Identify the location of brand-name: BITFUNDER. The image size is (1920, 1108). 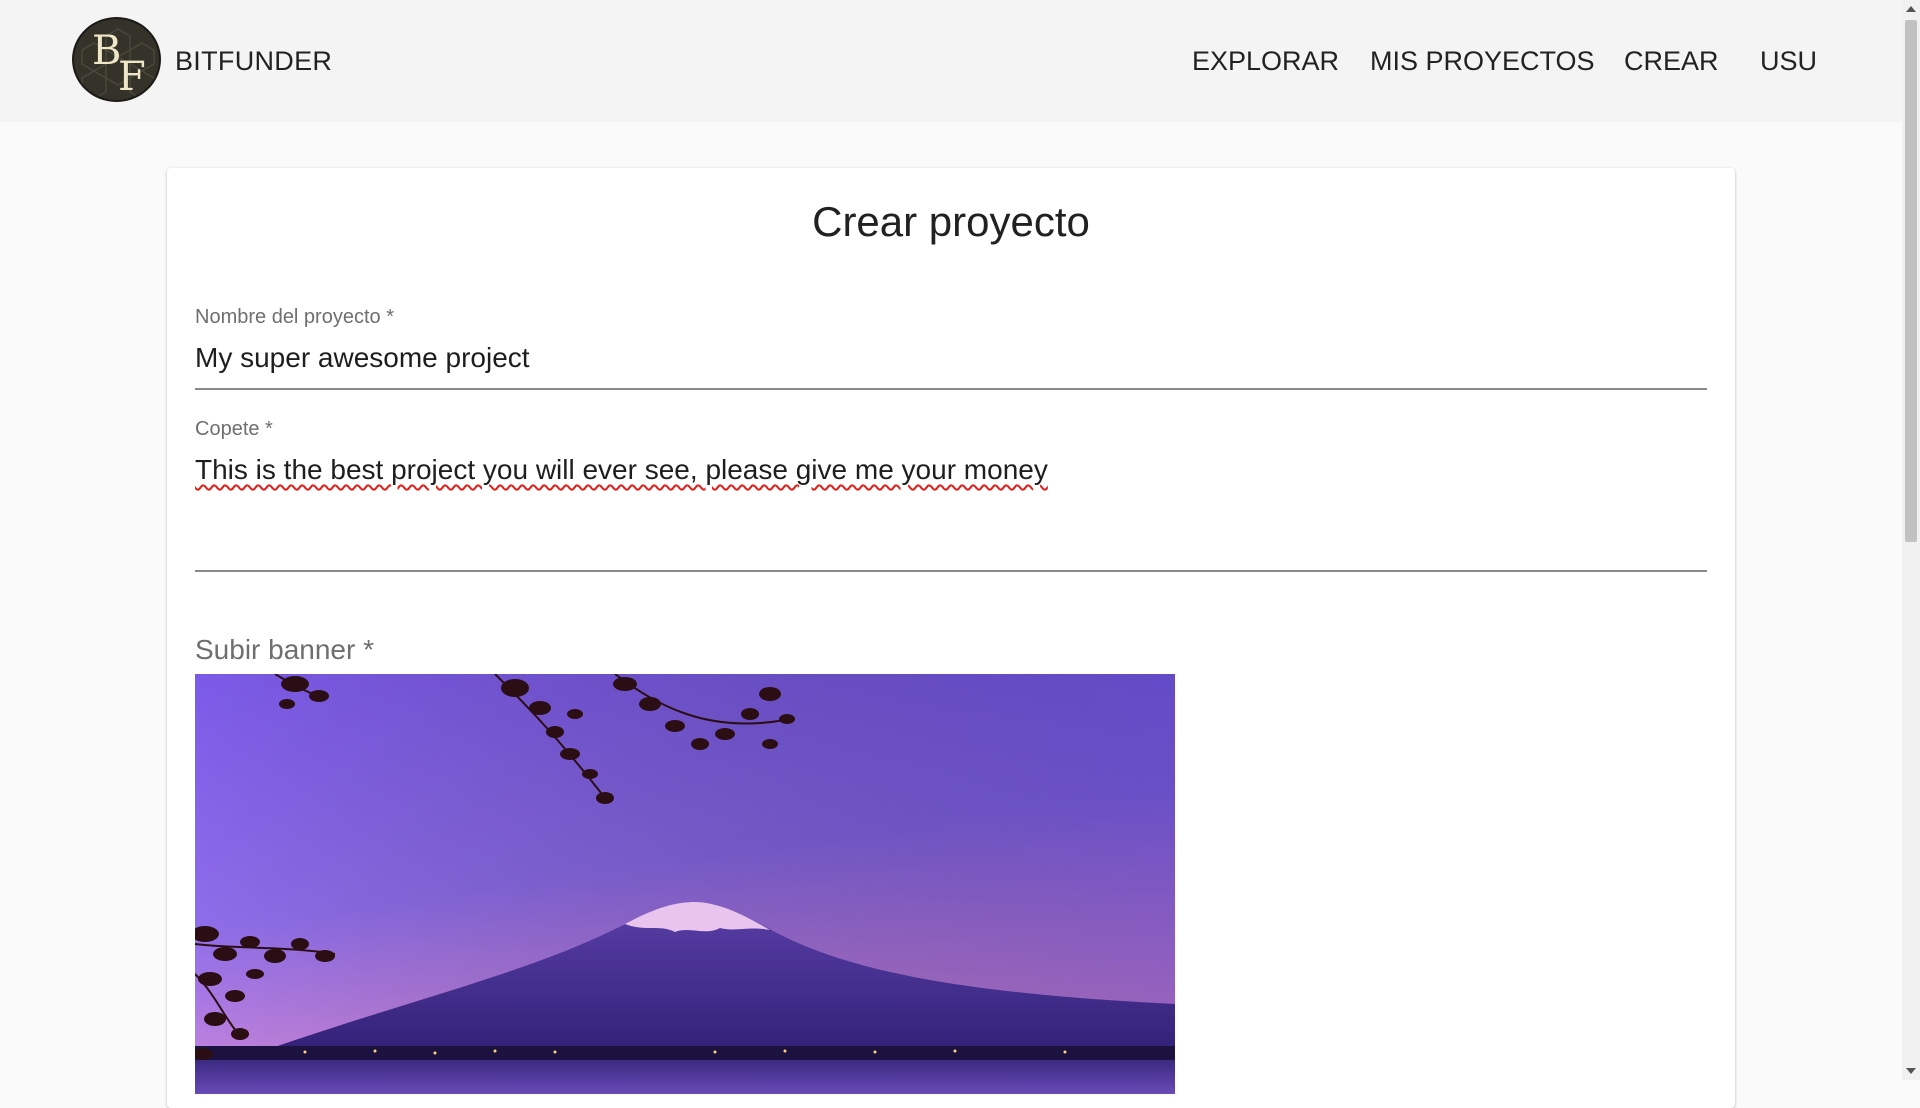
(253, 61).